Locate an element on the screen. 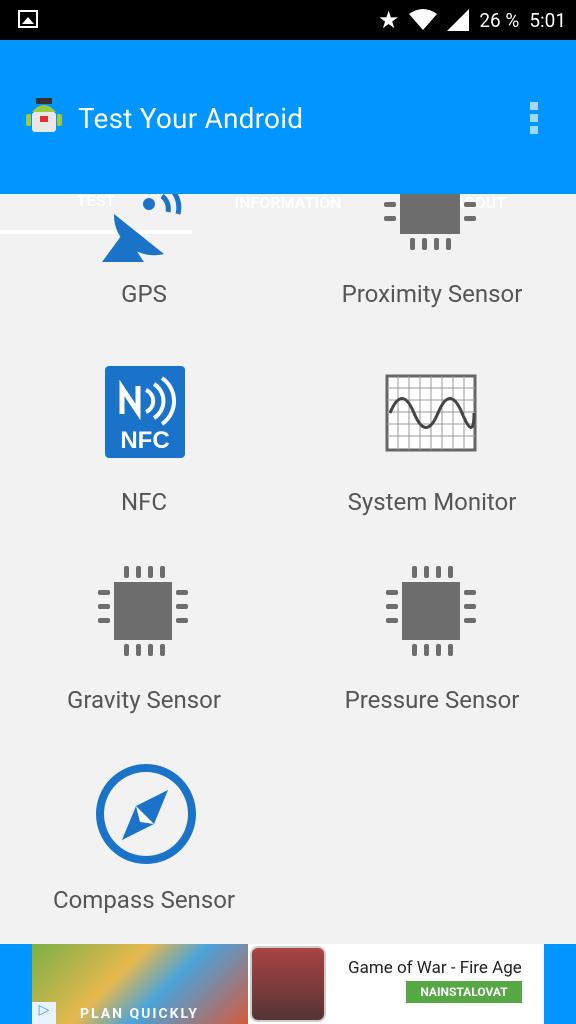  item-label: Compass Sensor is located at coordinates (144, 900).